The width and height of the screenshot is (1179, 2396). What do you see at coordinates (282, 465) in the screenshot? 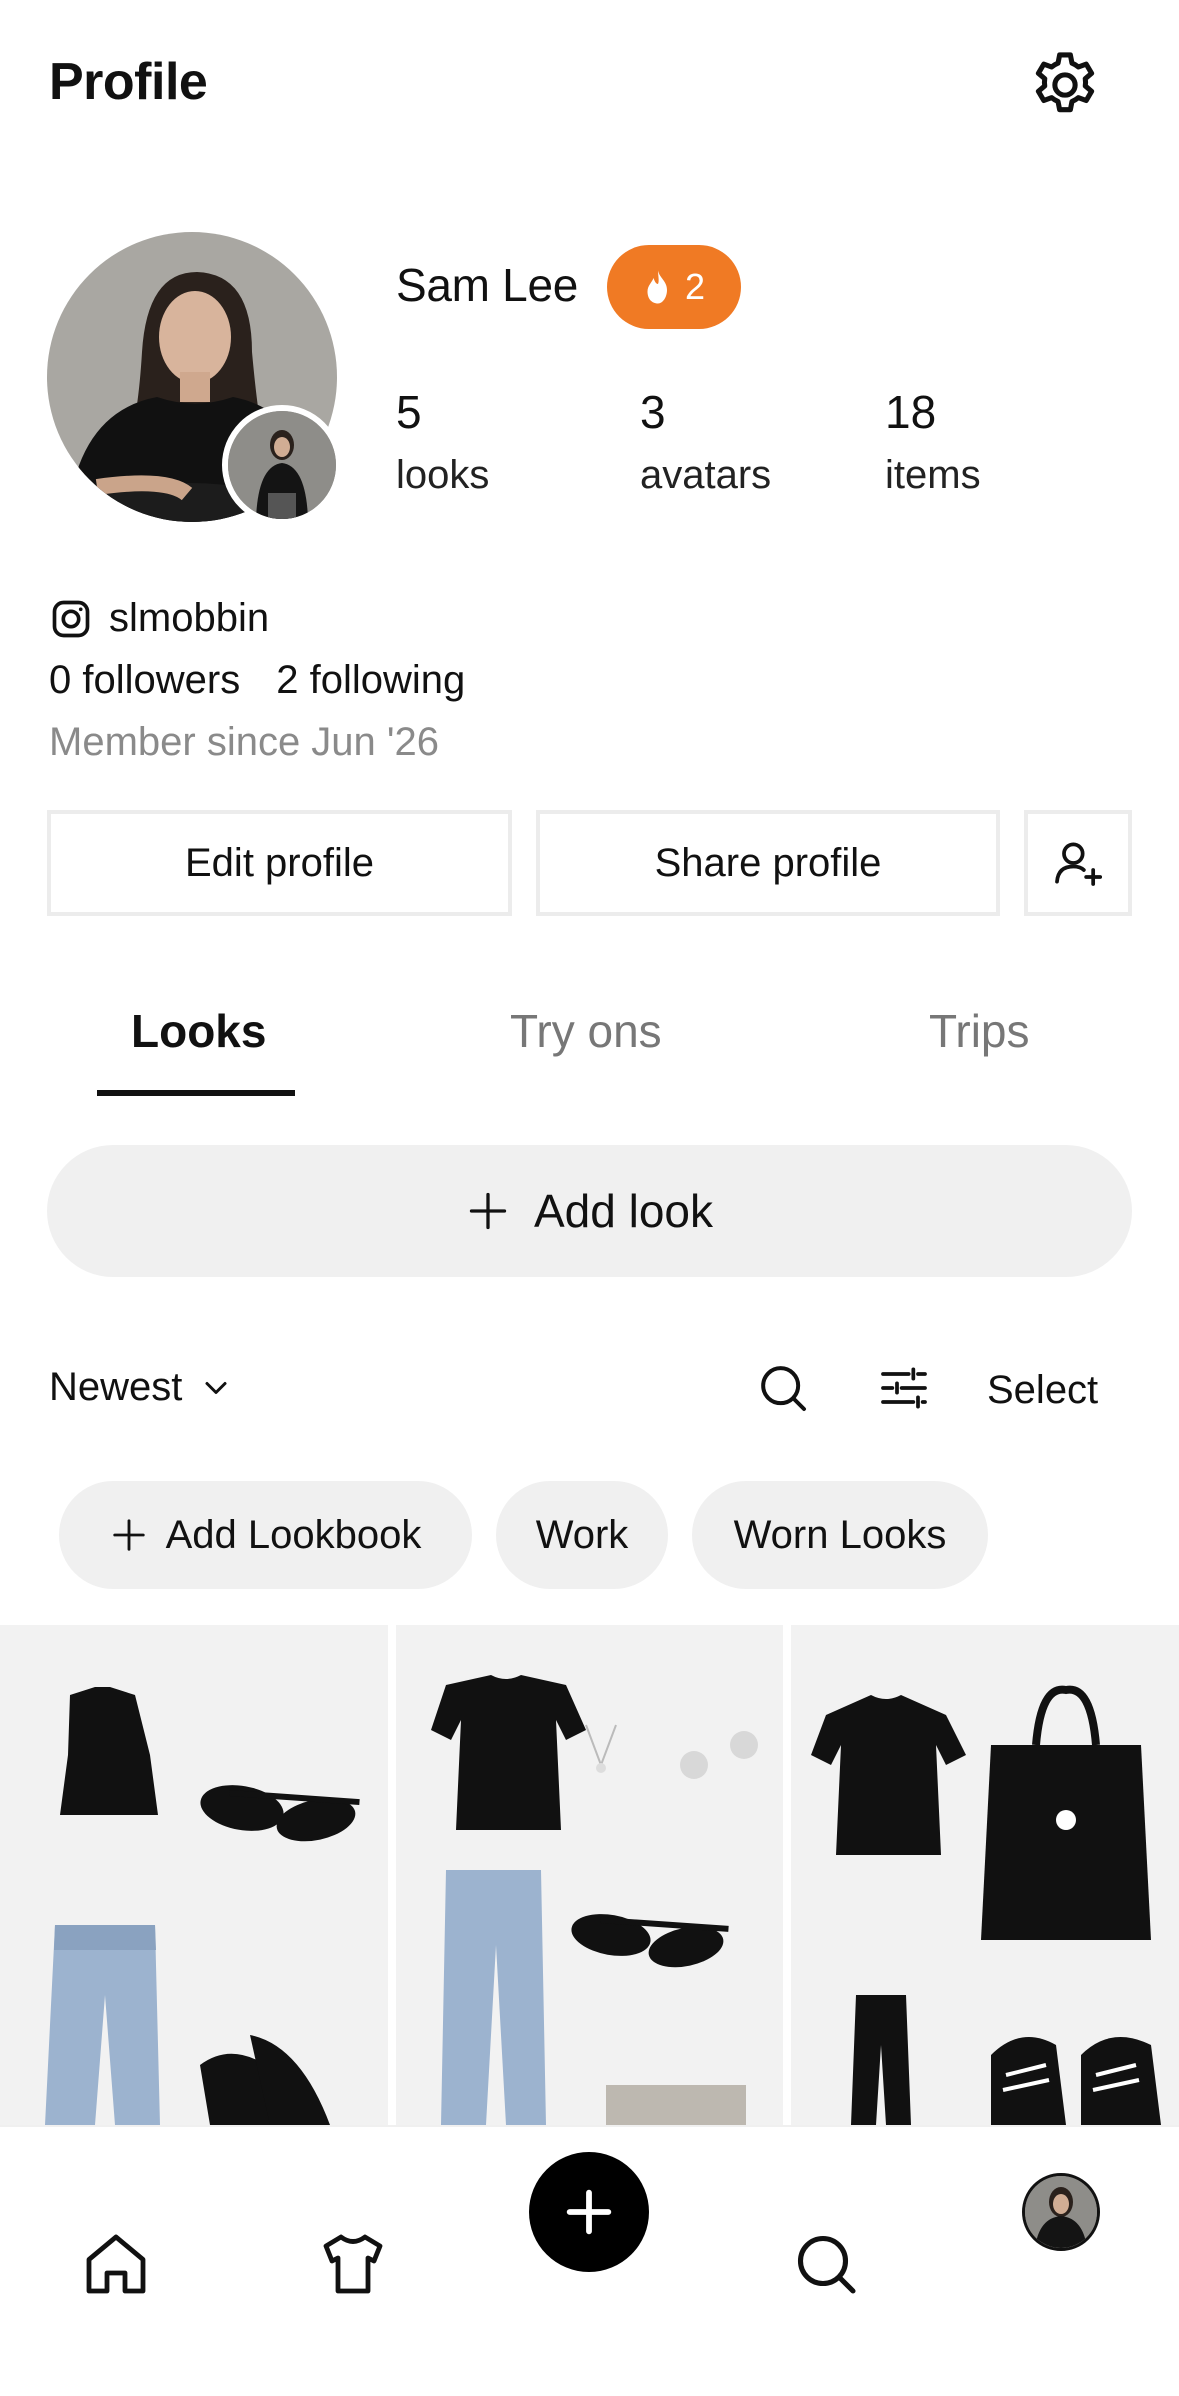
I see `avatar-thumbnail` at bounding box center [282, 465].